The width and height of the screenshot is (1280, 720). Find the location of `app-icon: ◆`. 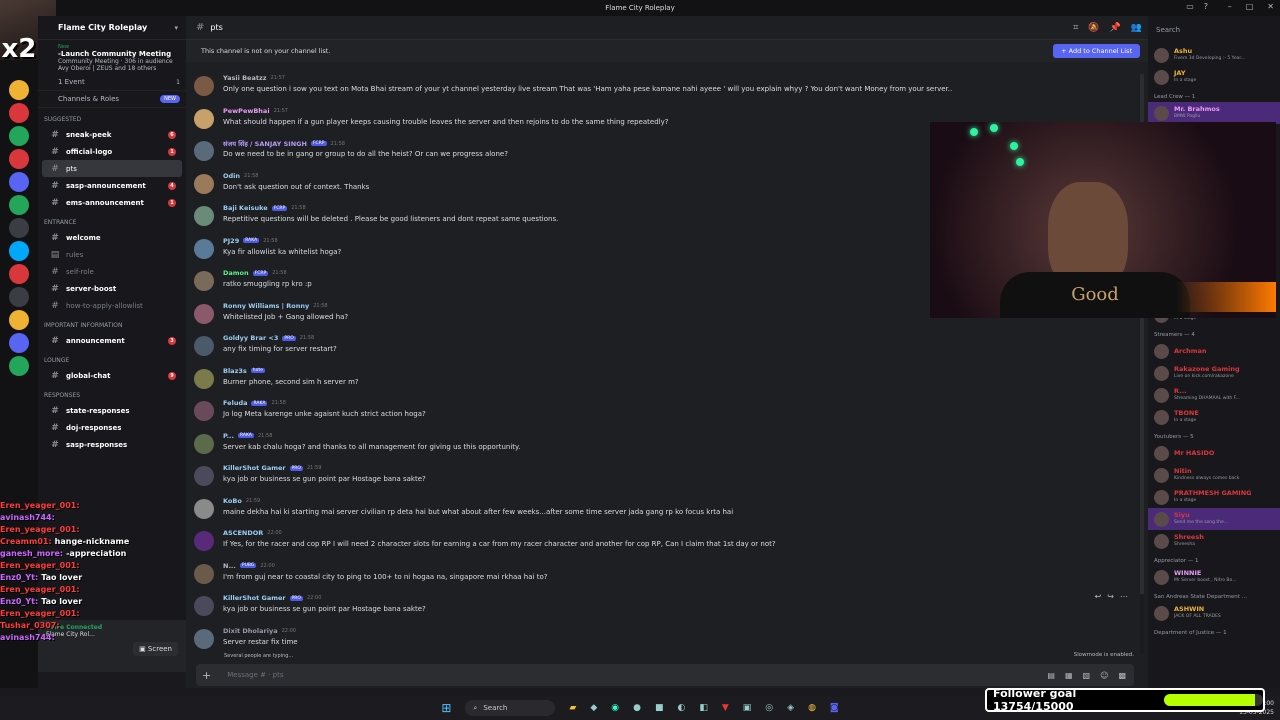

app-icon: ◆ is located at coordinates (593, 708).